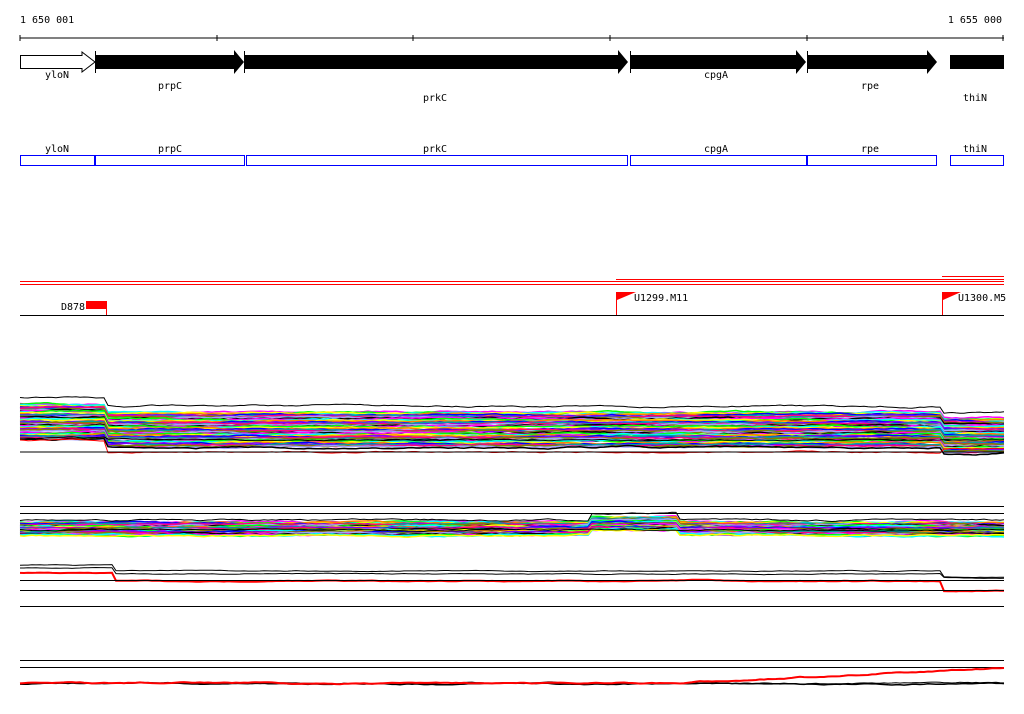 This screenshot has width=1024, height=714. What do you see at coordinates (872, 160) in the screenshot?
I see `feature-box-rpe` at bounding box center [872, 160].